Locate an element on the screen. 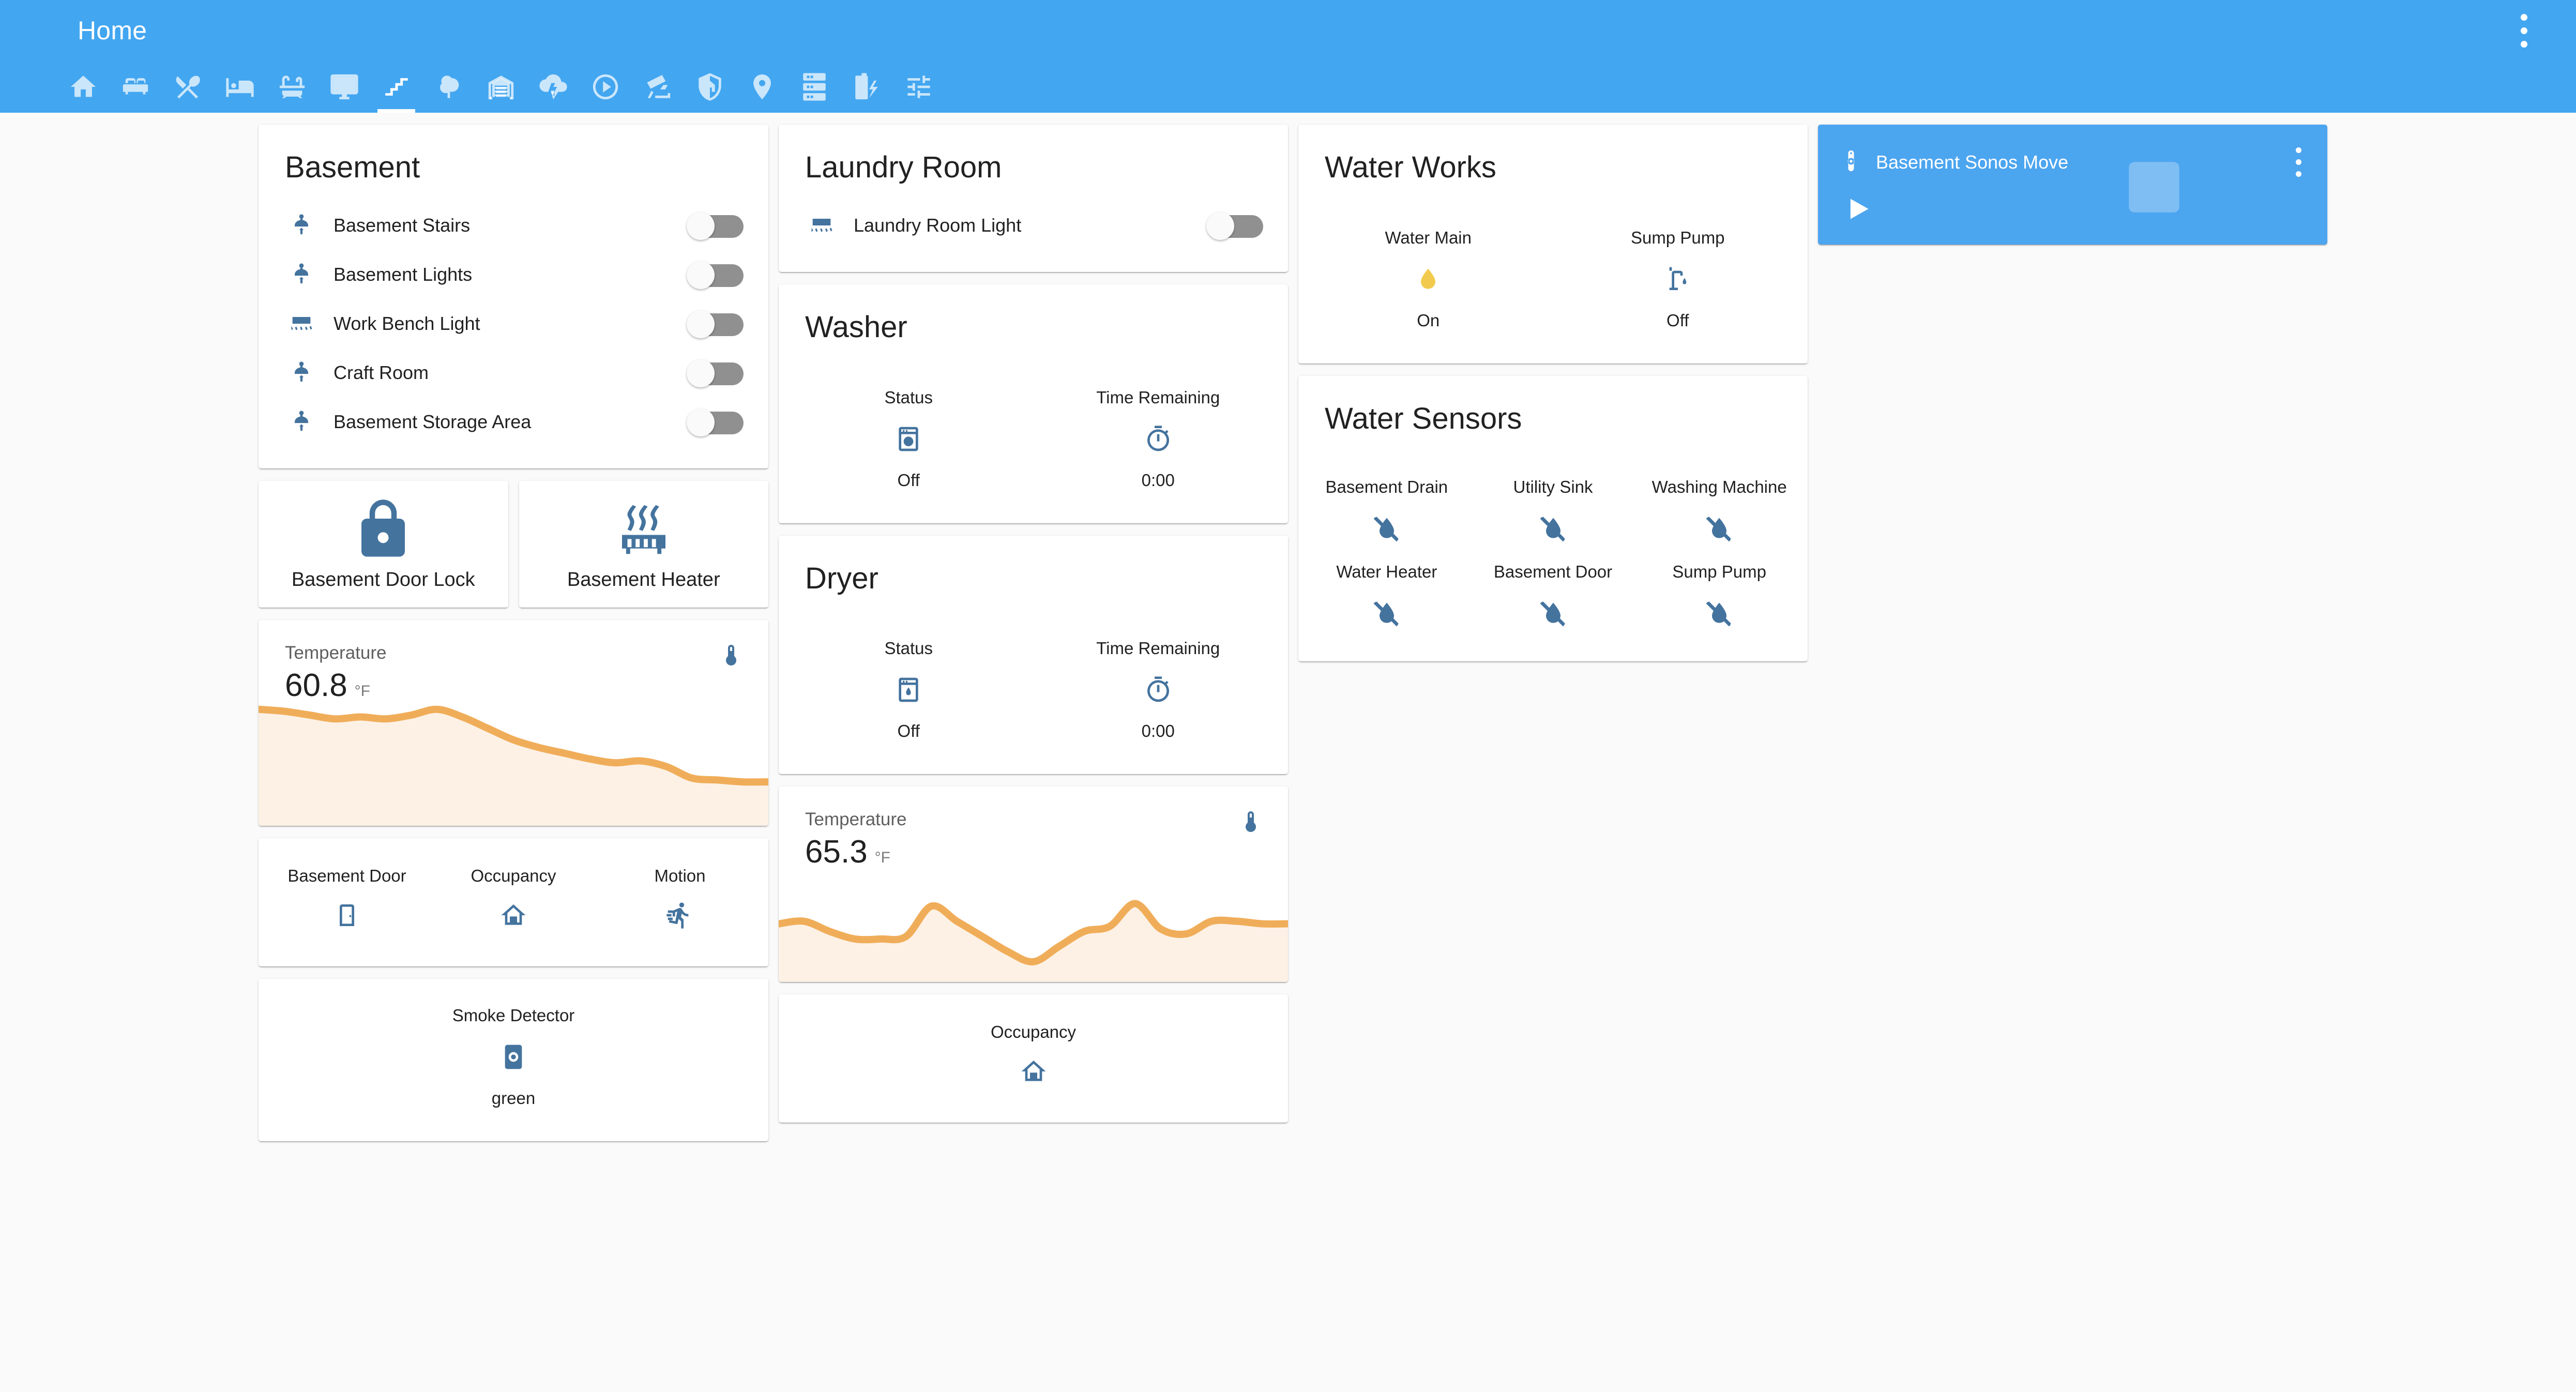  sensor-label: Utility Sink is located at coordinates (1553, 486).